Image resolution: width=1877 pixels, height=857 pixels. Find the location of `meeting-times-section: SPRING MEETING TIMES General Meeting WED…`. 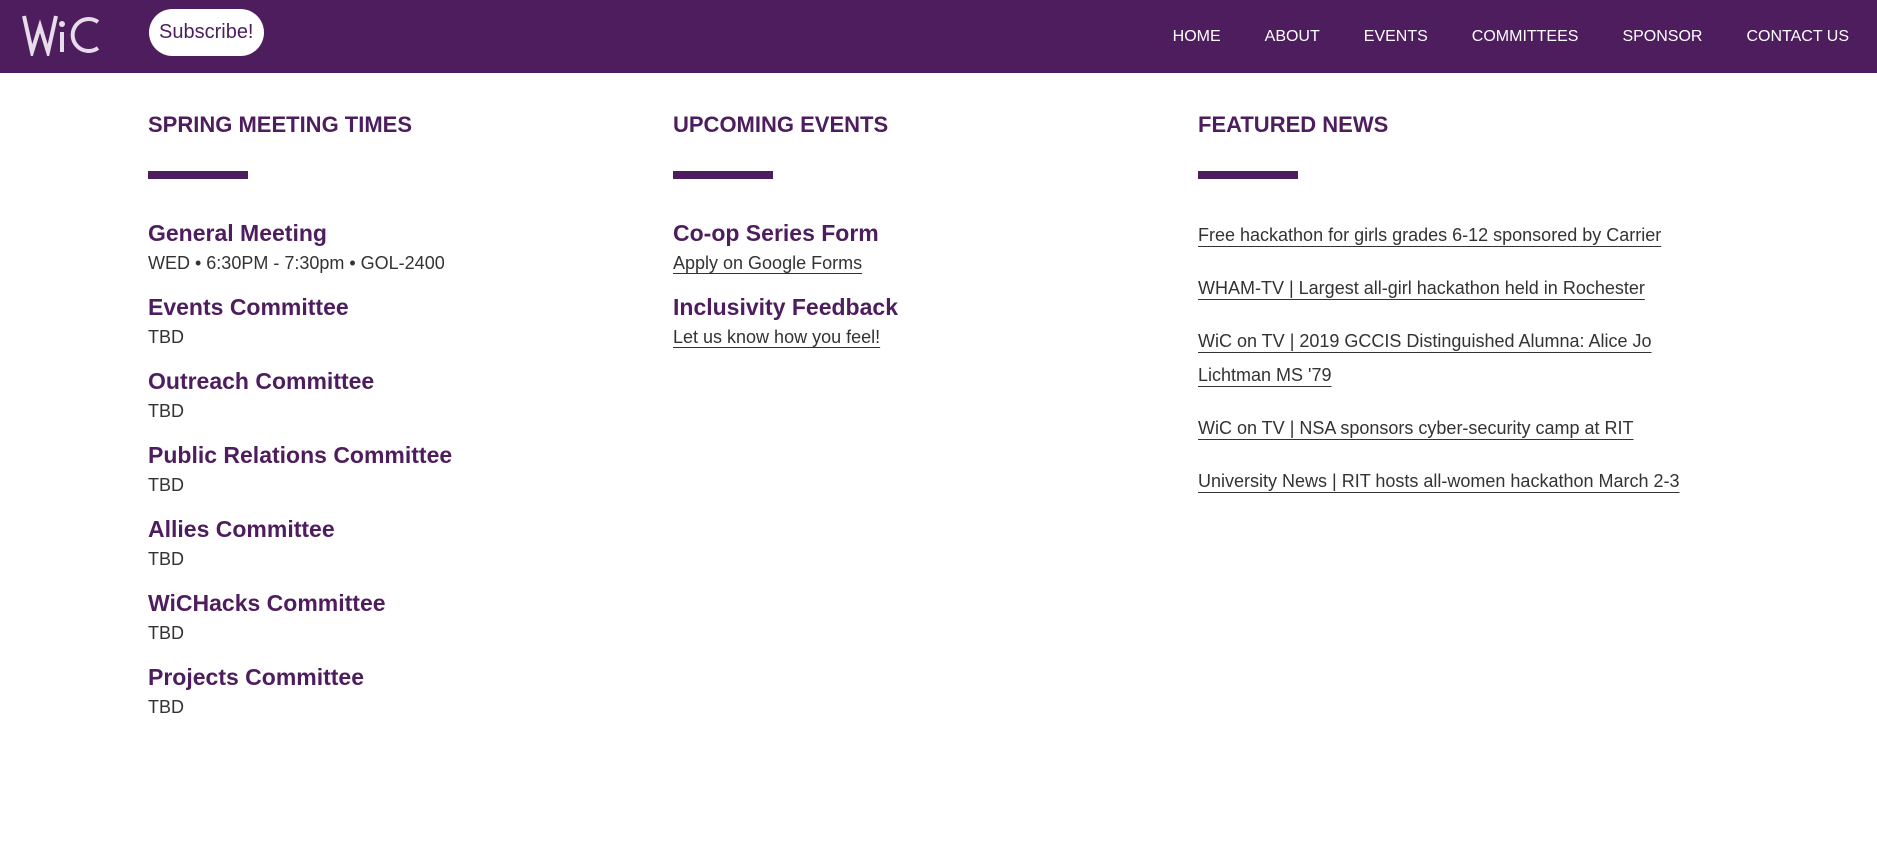

meeting-times-section: SPRING MEETING TIMES General Meeting WED… is located at coordinates (300, 424).